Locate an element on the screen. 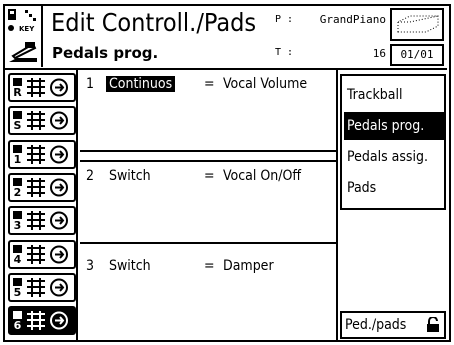  ped-pads-button: Ped./pads is located at coordinates (393, 325).